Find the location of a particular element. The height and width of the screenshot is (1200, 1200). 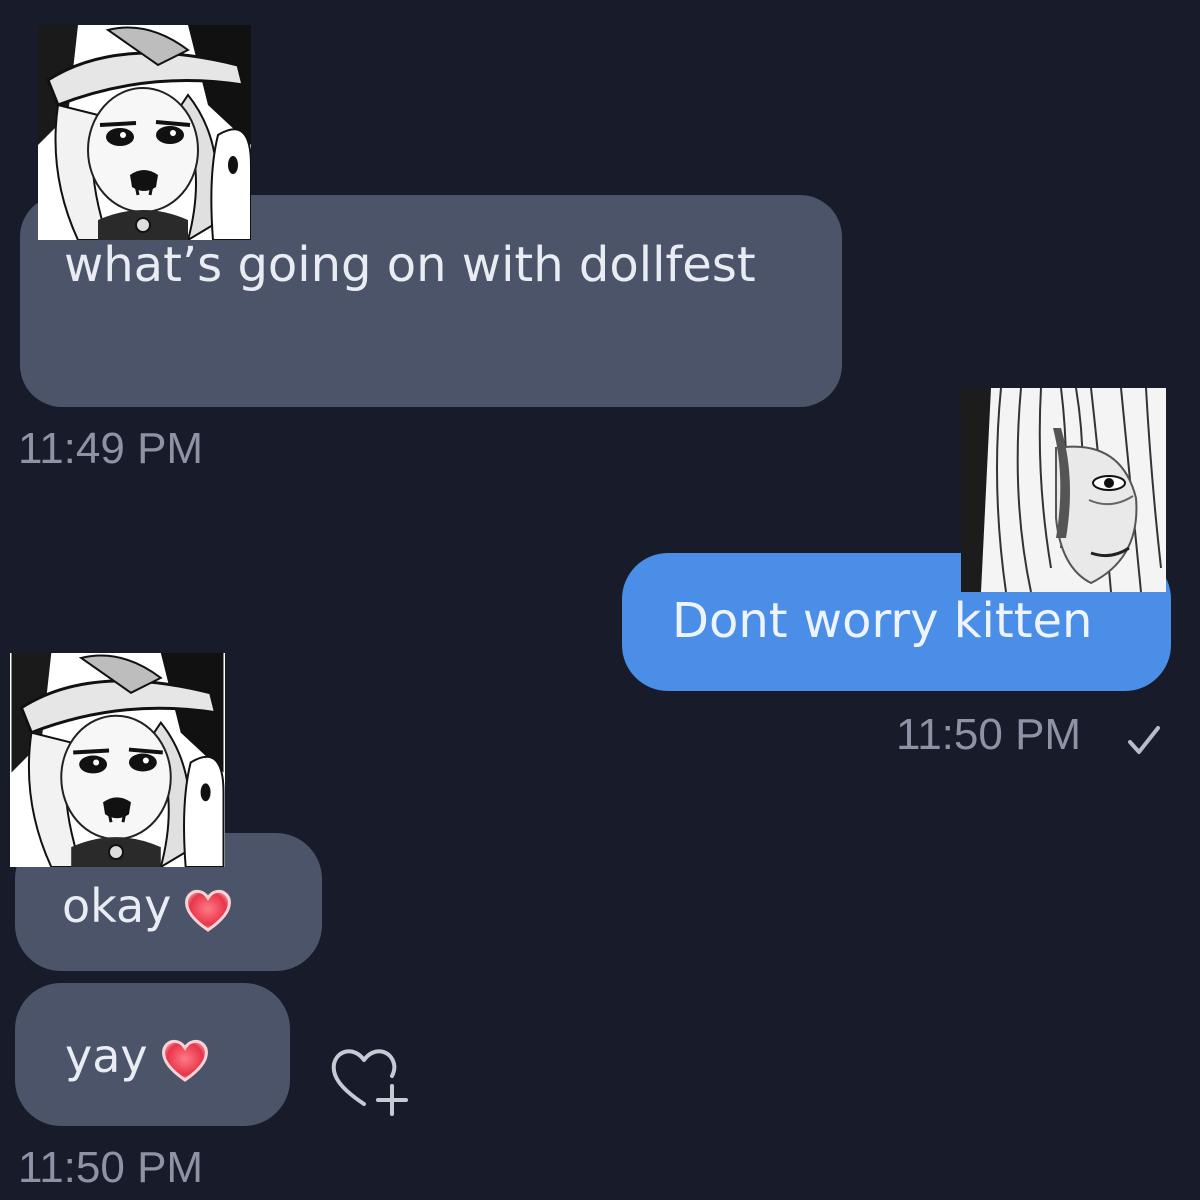

message-bubble-incoming: yay is located at coordinates (152, 1054).